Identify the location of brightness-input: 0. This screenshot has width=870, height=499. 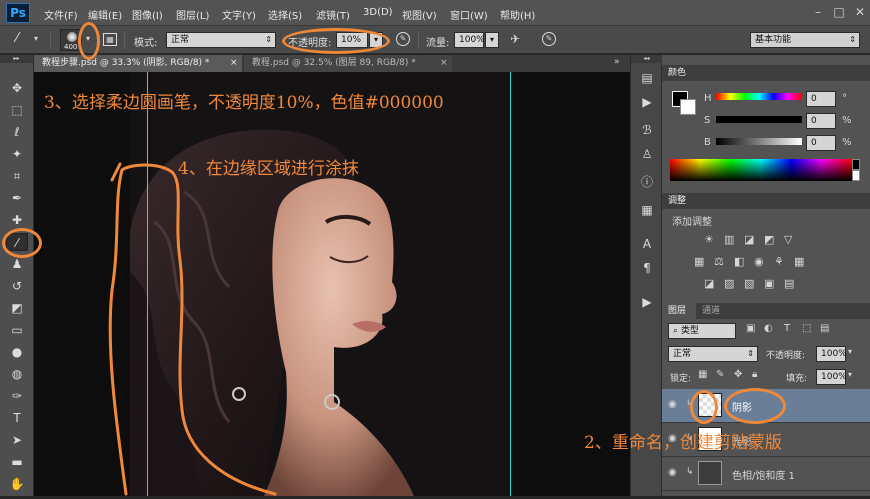
(821, 143).